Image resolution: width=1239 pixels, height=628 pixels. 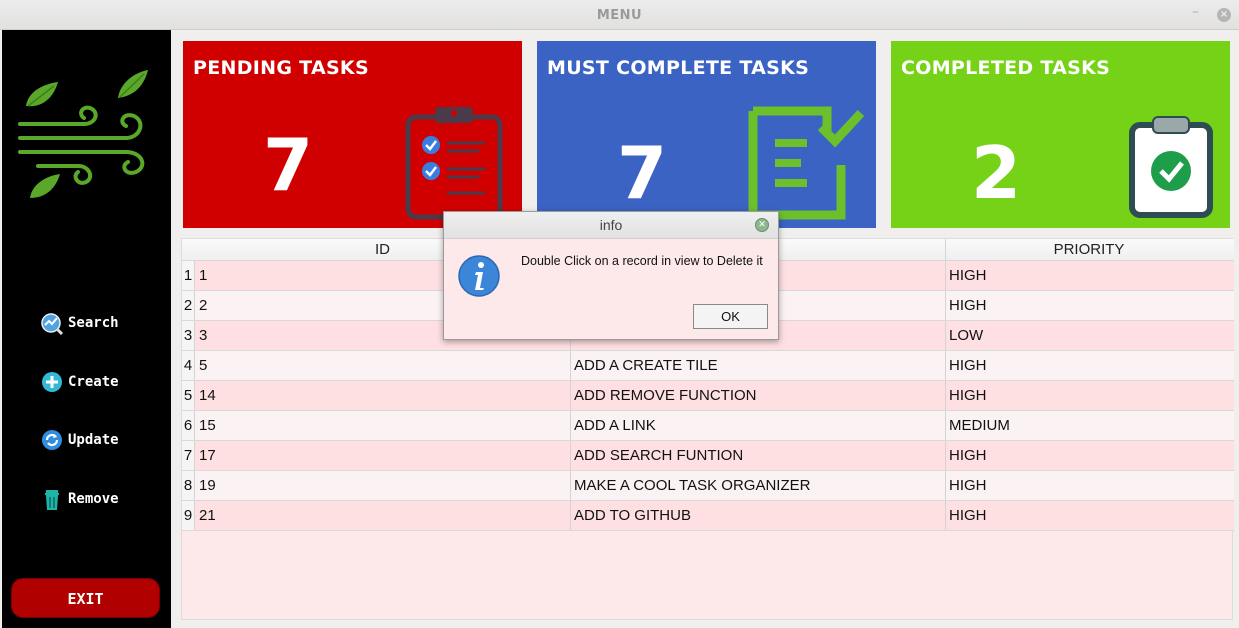 I want to click on table-row: 6 15 ADD A LINK MEDIUM, so click(x=708, y=426).